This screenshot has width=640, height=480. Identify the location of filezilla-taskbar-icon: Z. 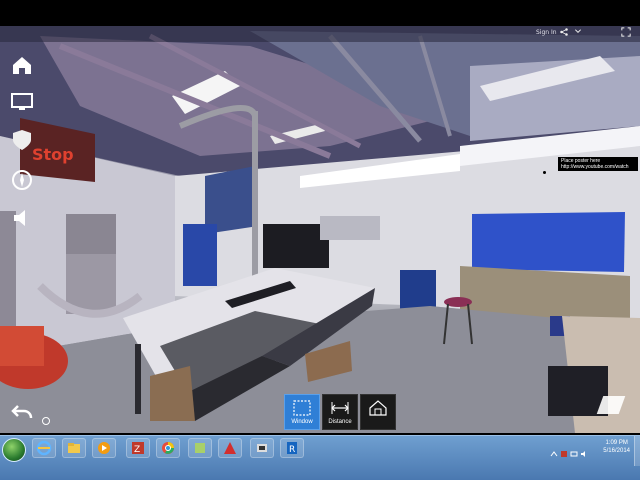
(138, 448).